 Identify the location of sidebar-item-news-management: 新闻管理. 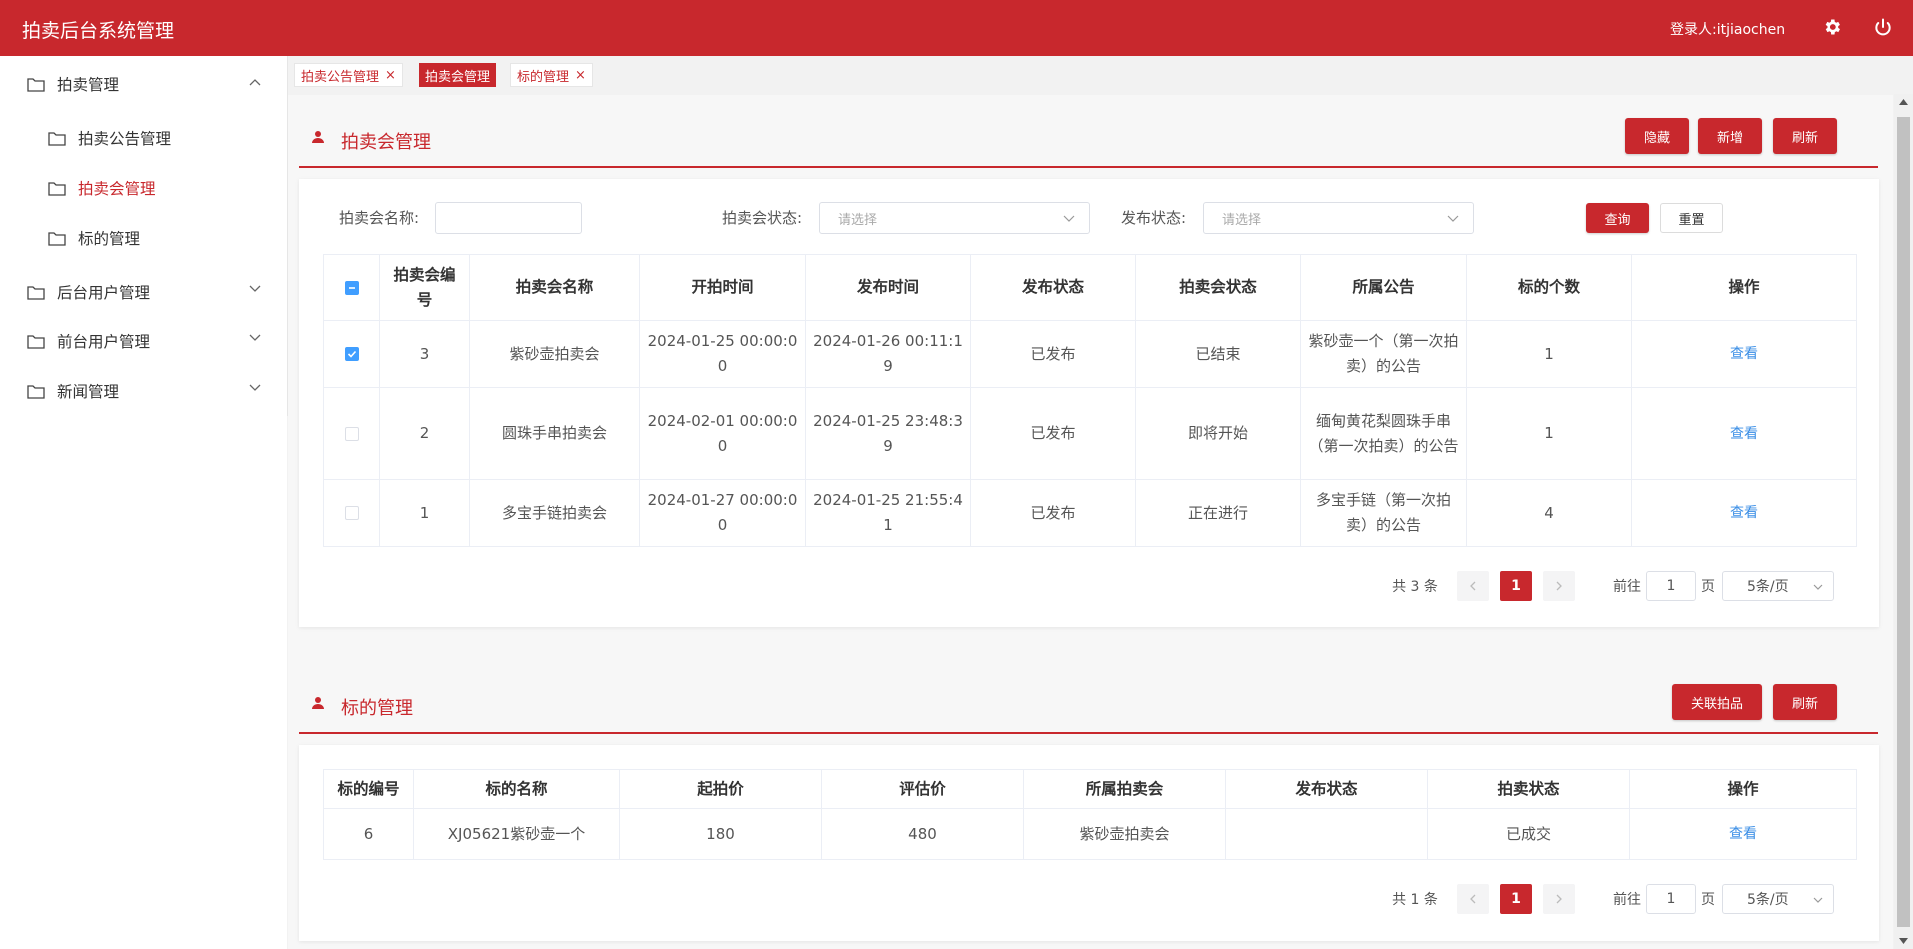
(73, 391).